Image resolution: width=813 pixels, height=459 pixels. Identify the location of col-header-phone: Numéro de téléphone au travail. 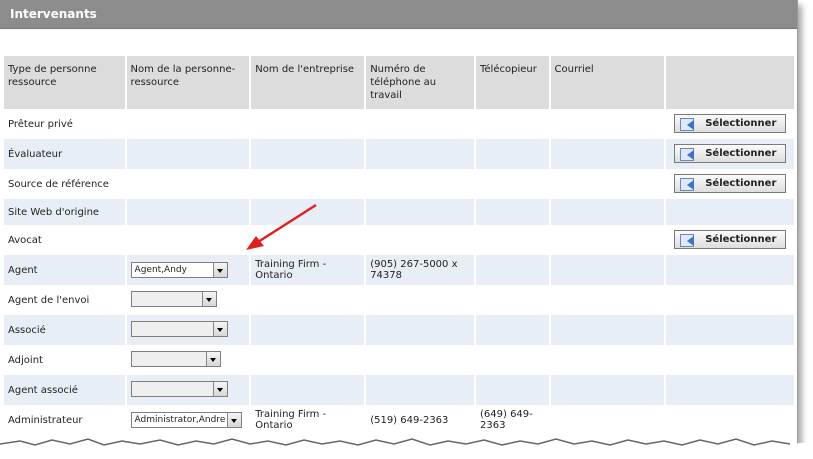
(419, 82).